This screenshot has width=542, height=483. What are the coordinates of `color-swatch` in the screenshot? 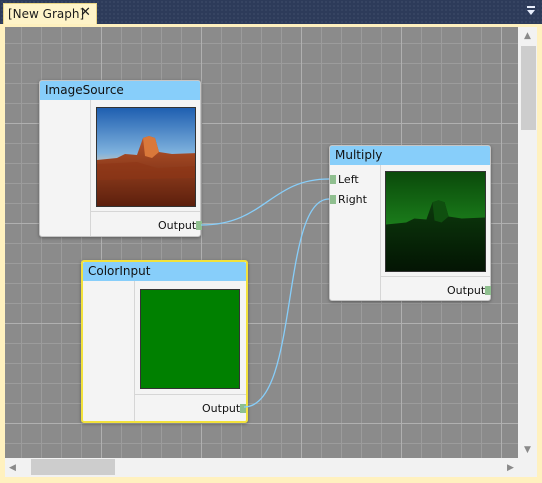 It's located at (190, 339).